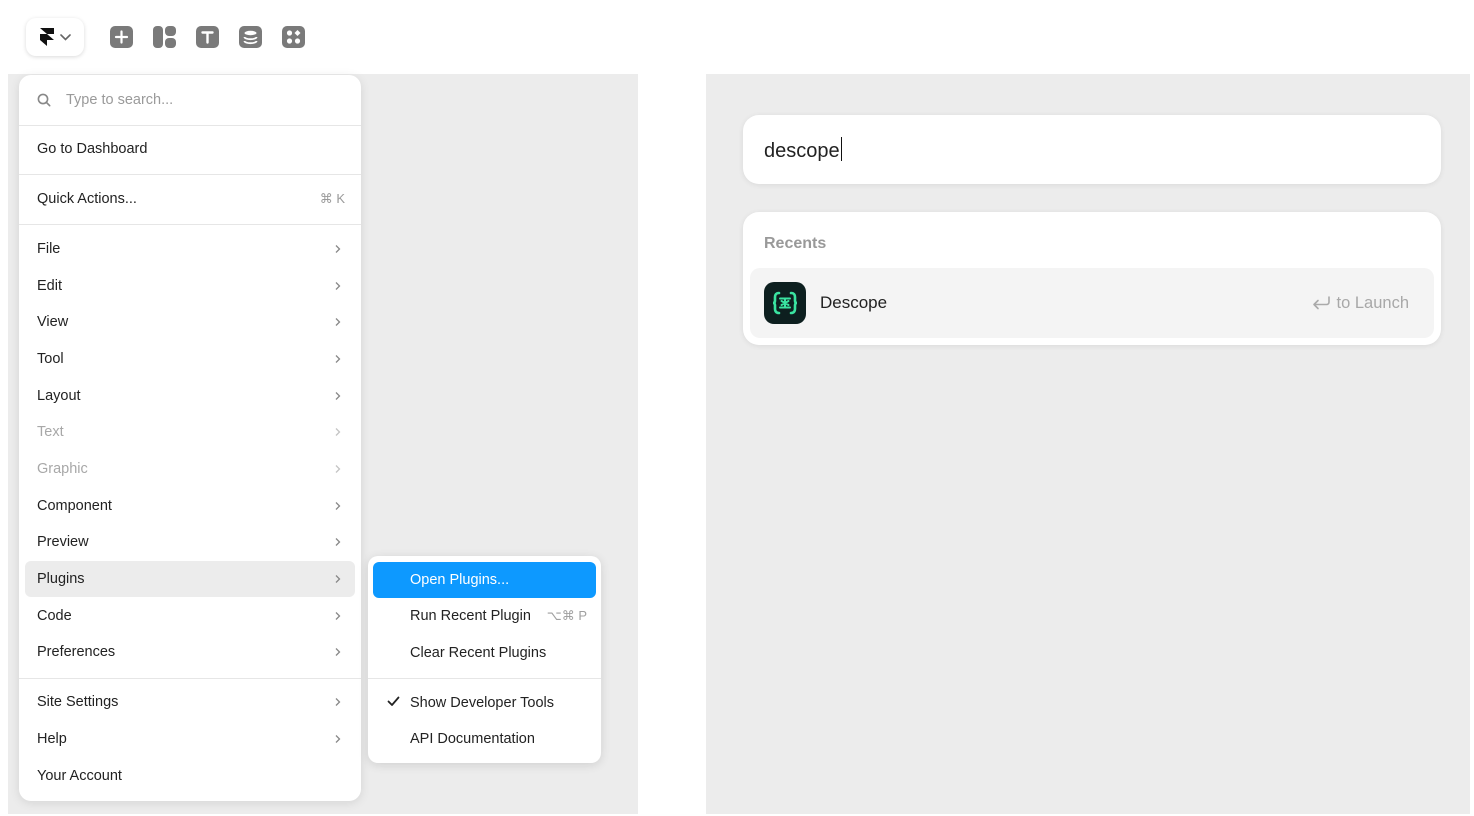  I want to click on launch-hint: to Launch, so click(1360, 303).